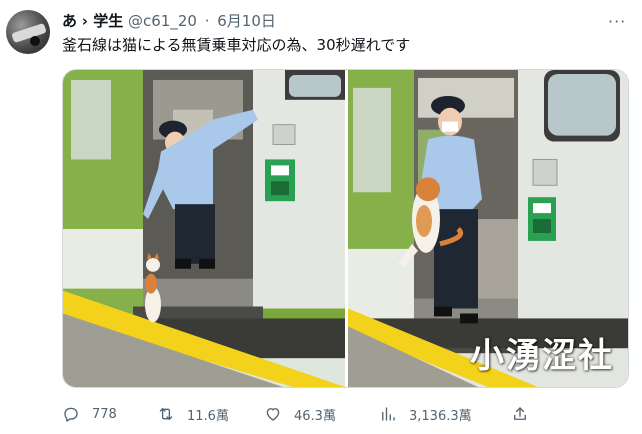 This screenshot has height=434, width=642. What do you see at coordinates (208, 416) in the screenshot?
I see `retweet-count: 11.6萬` at bounding box center [208, 416].